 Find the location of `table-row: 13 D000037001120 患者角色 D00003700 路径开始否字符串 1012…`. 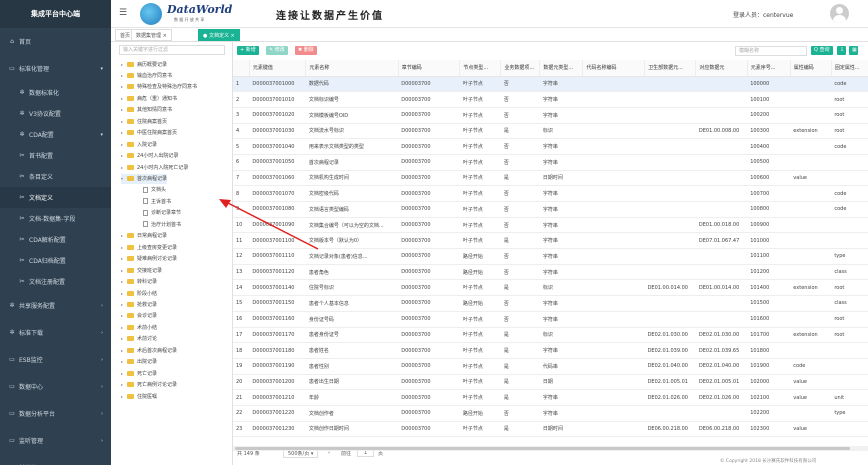

table-row: 13 D000037001120 患者角色 D00003700 路径开始否字符串 1012… is located at coordinates (550, 272).